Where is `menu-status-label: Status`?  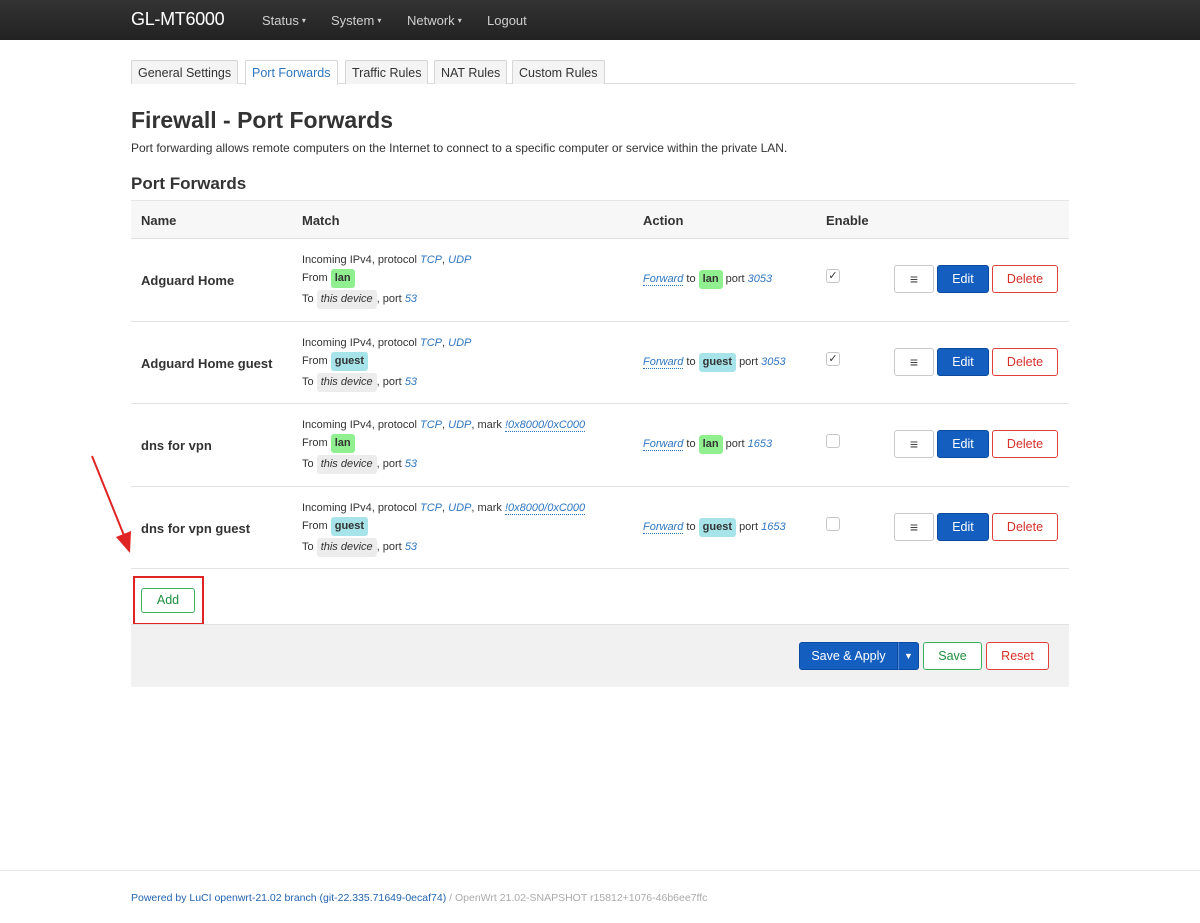 menu-status-label: Status is located at coordinates (280, 20).